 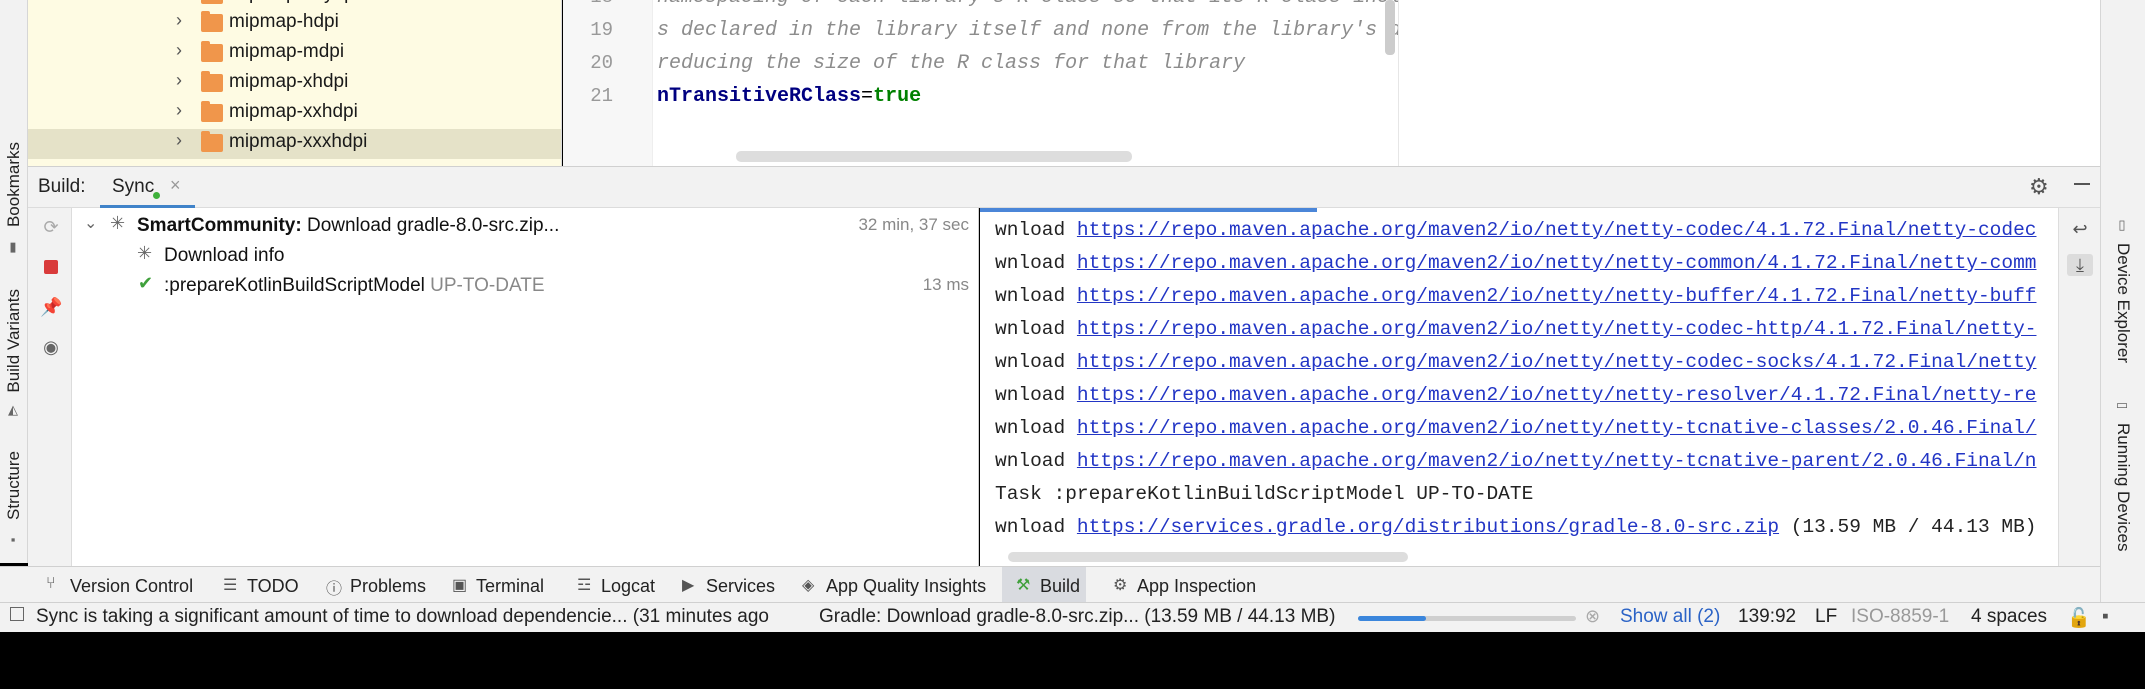 I want to click on minimize-icon, so click(x=2082, y=184).